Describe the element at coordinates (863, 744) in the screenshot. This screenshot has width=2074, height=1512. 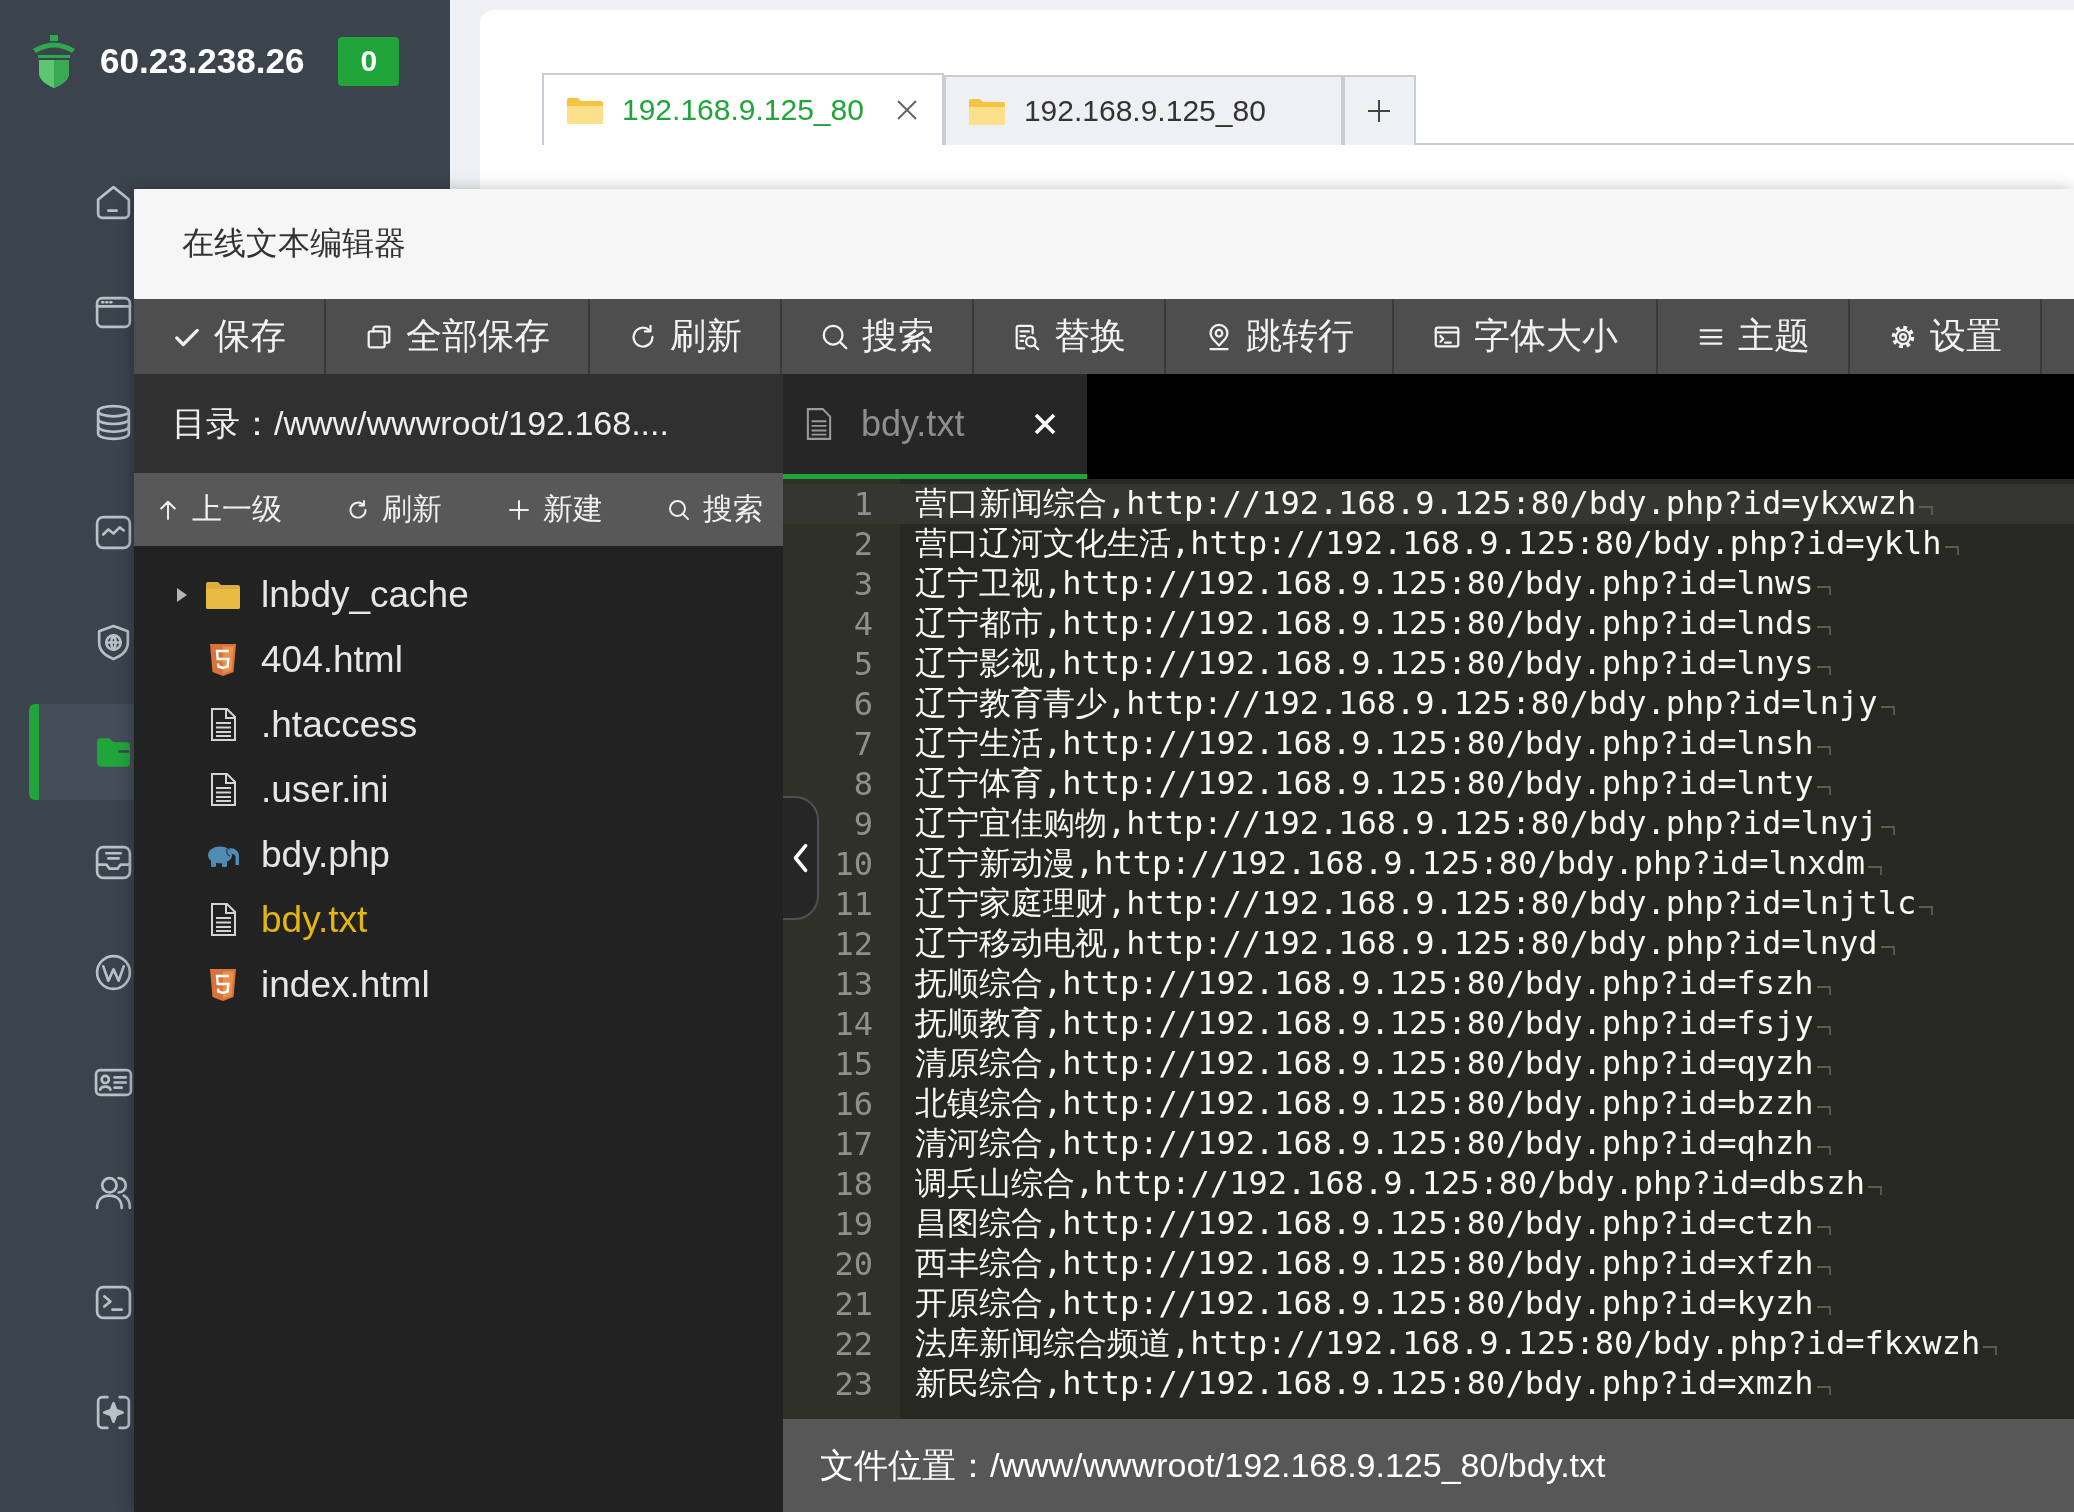
I see `line-number: 7` at that location.